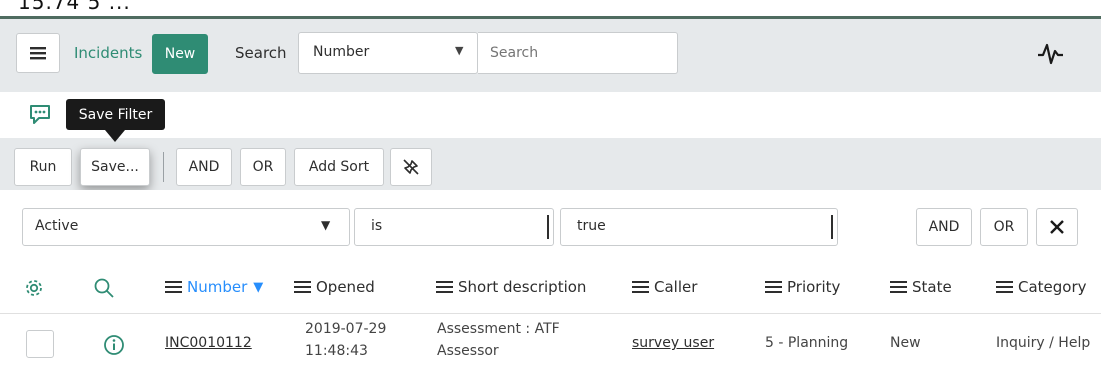  Describe the element at coordinates (34, 288) in the screenshot. I see `gear-icon` at that location.